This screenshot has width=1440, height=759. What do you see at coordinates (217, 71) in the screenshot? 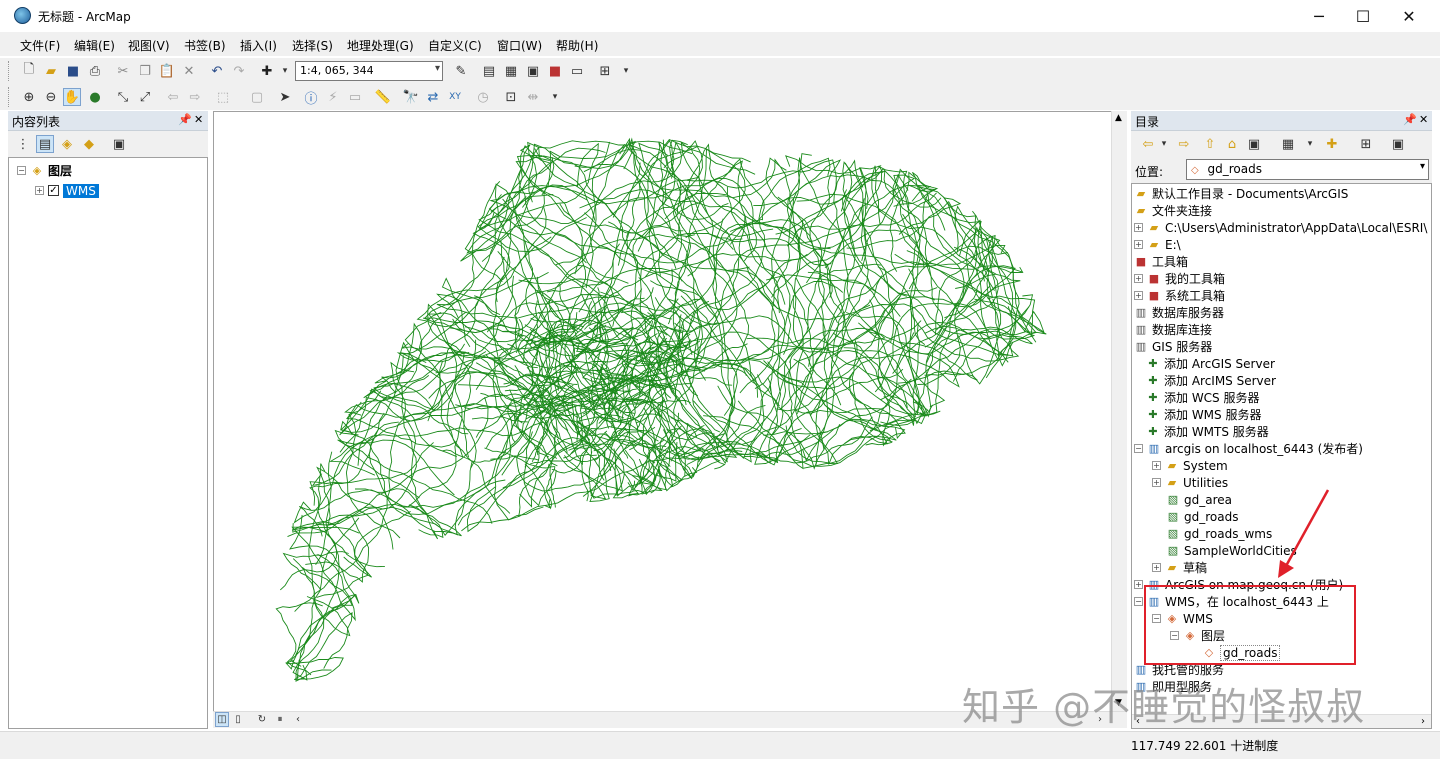
I see `undo-icon: ↶` at bounding box center [217, 71].